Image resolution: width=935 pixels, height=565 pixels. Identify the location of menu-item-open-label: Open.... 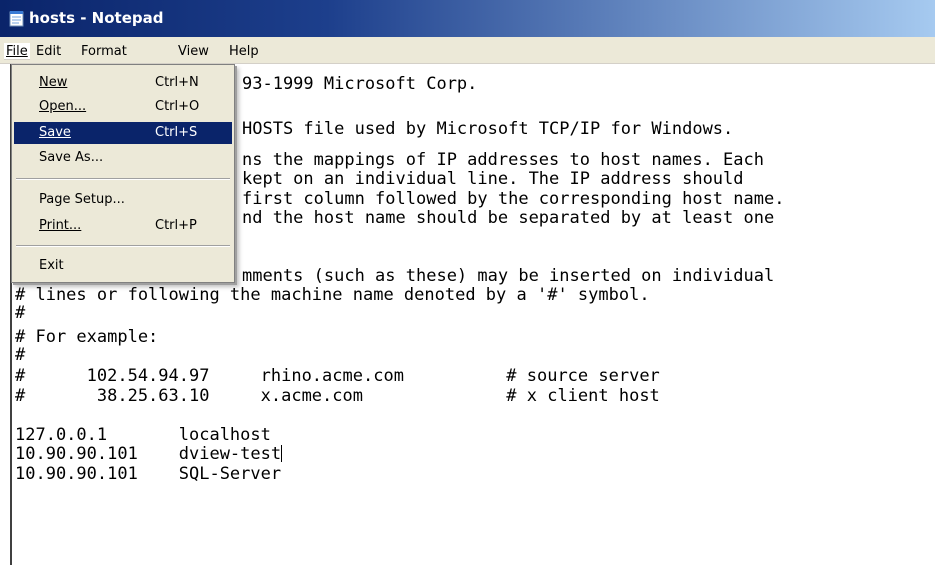
(63, 106).